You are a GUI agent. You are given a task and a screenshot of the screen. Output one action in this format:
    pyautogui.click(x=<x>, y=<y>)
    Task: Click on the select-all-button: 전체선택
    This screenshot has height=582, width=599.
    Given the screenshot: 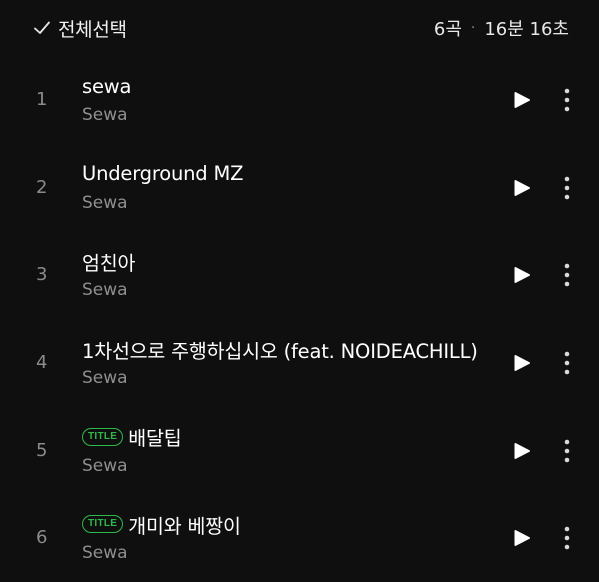 What is the action you would take?
    pyautogui.click(x=79, y=28)
    